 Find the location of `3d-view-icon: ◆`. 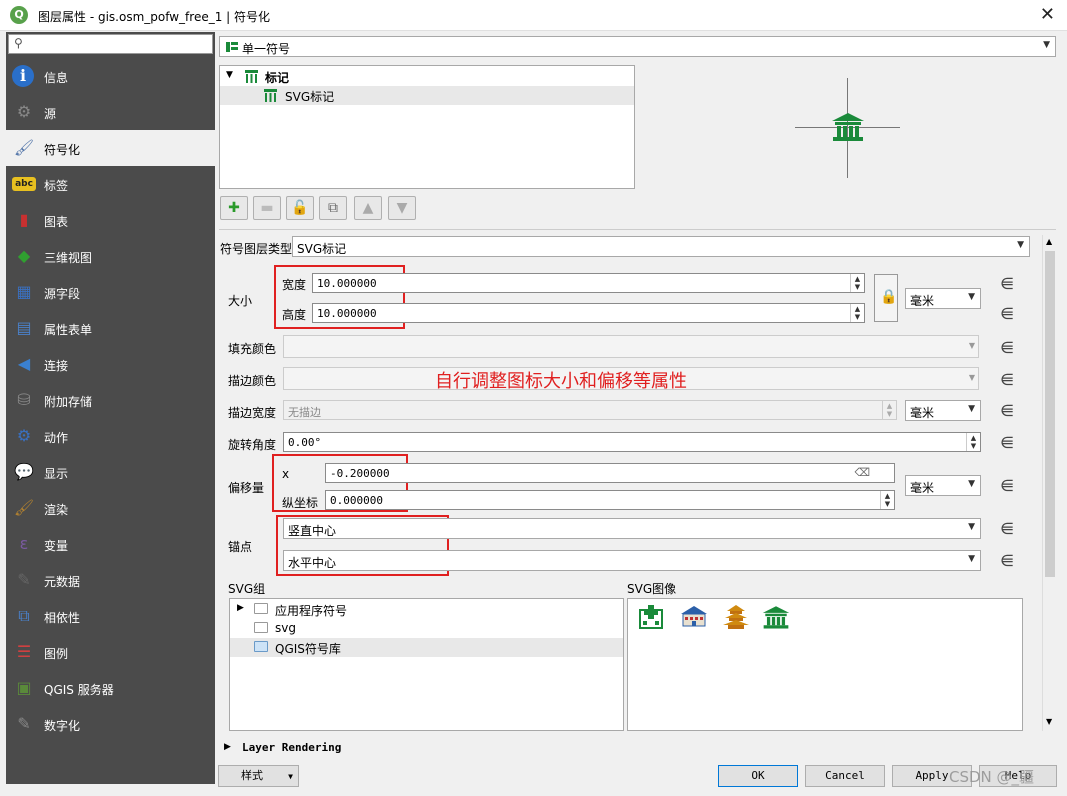

3d-view-icon: ◆ is located at coordinates (24, 255).